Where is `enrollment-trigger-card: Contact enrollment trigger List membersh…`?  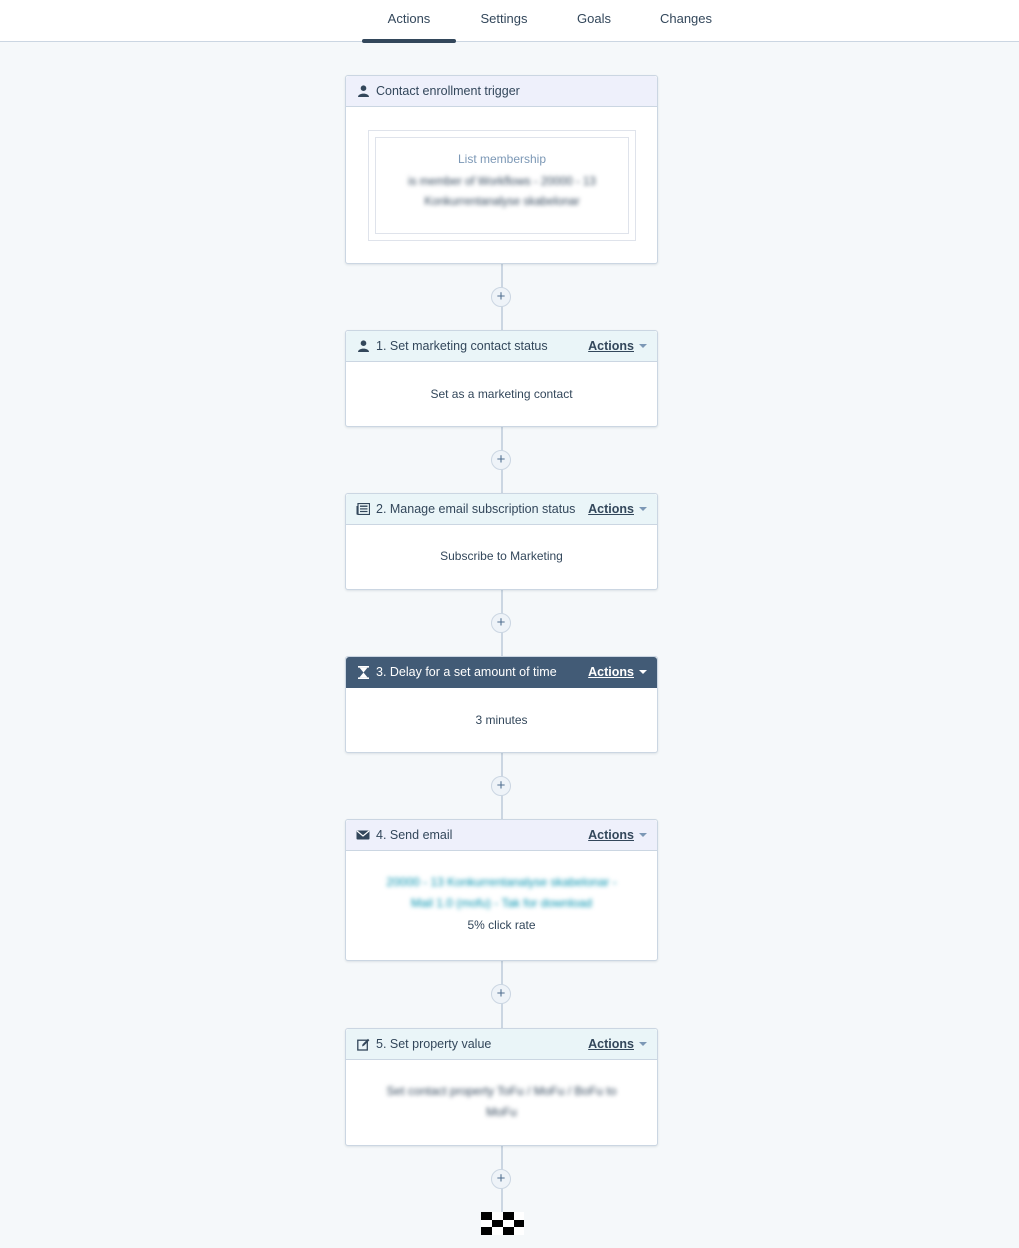
enrollment-trigger-card: Contact enrollment trigger List membersh… is located at coordinates (501, 169).